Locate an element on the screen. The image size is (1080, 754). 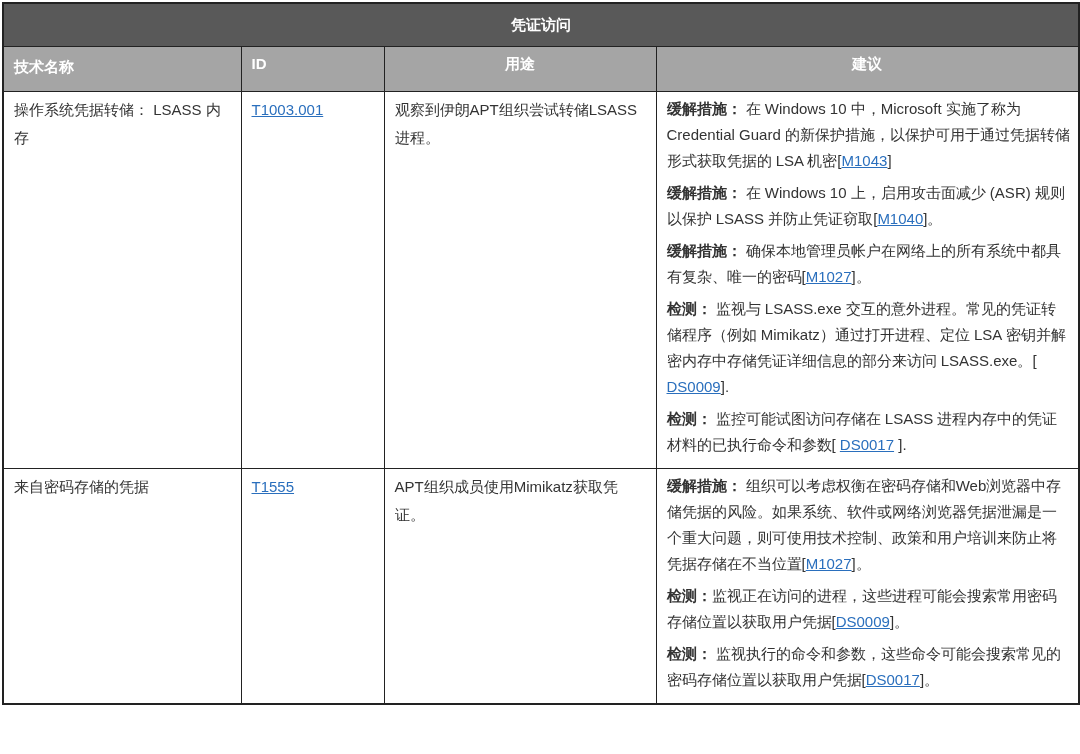
advice-paragraph: 检测： 监控可能试图访问存储在 LSASS 进程内存中的凭证材料的已执行命令和参数[ DS0017 ]. is located at coordinates (862, 432).